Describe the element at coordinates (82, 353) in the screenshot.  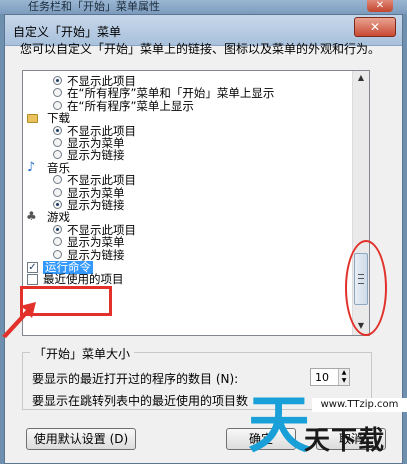
I see `menu-size-group-title: 「开始」菜单大小` at that location.